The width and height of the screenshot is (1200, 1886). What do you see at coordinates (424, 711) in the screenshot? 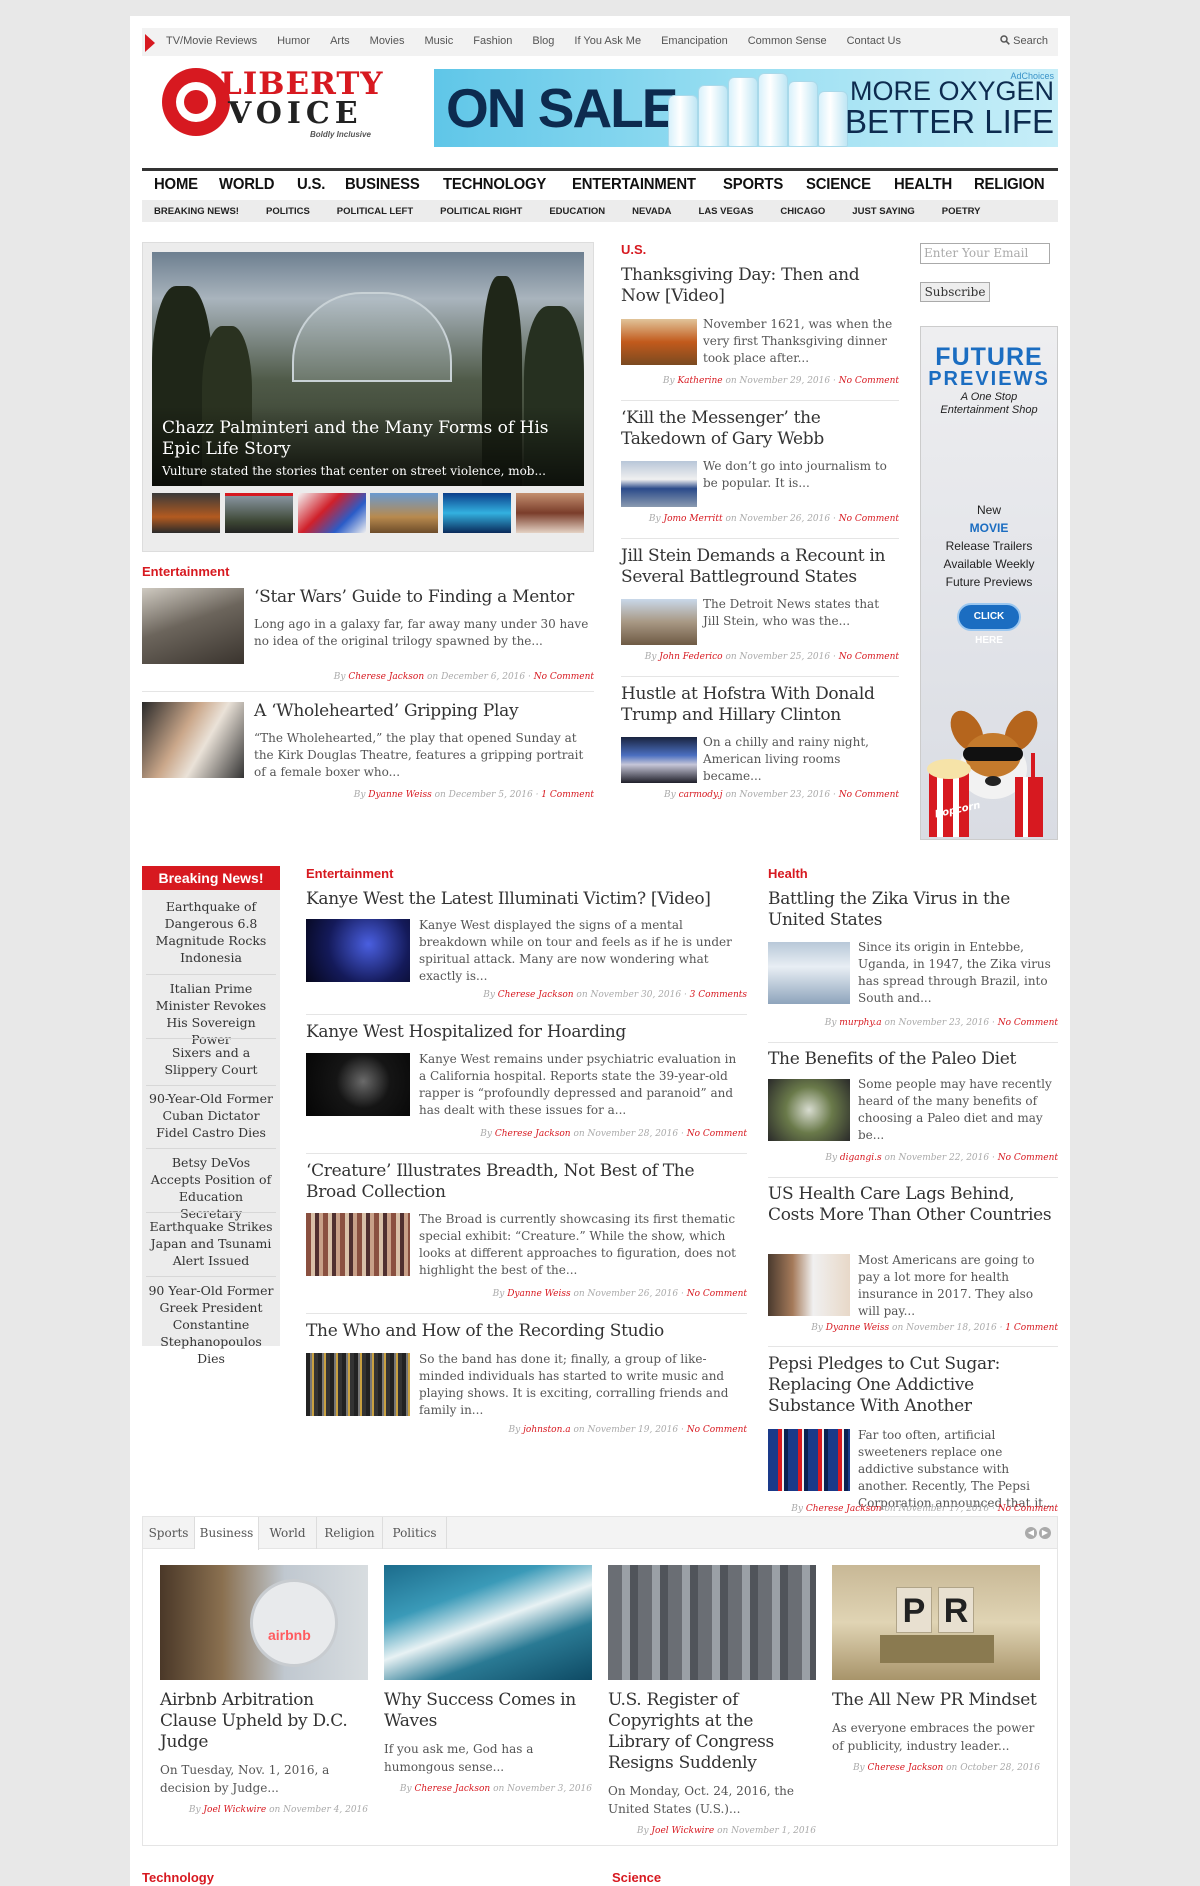
I see `article-title: A ‘Wholehearted’ Gripping Play` at bounding box center [424, 711].